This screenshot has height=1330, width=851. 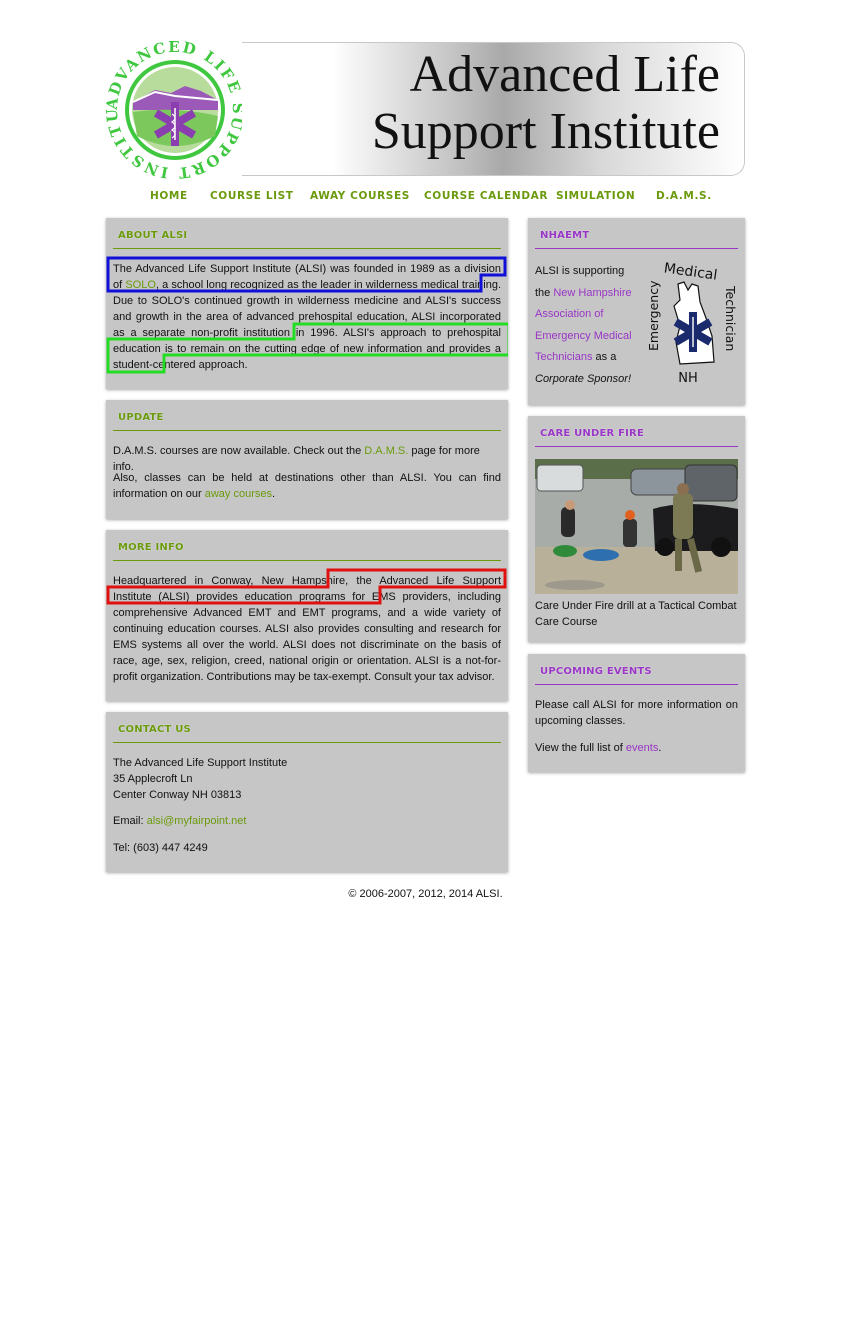 What do you see at coordinates (595, 196) in the screenshot?
I see `nav-simulation: SIMULATION` at bounding box center [595, 196].